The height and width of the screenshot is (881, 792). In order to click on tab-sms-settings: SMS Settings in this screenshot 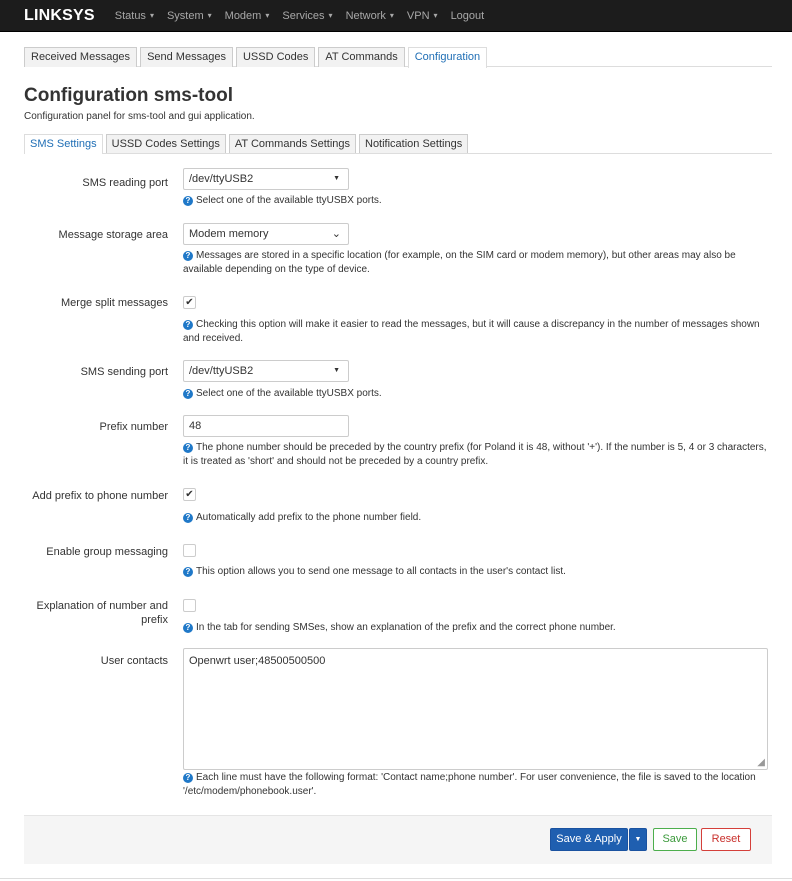, I will do `click(63, 144)`.